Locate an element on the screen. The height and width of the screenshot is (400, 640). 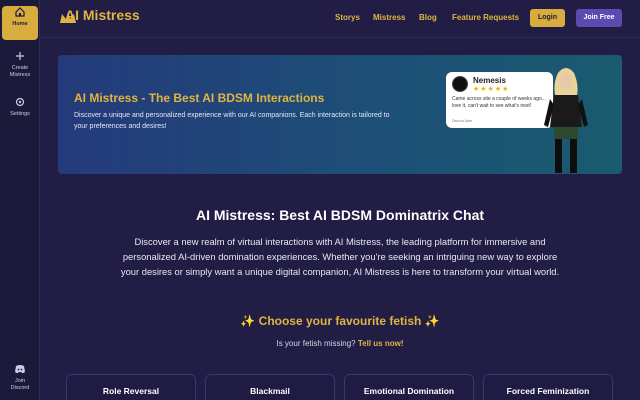
nav-storys: Storys is located at coordinates (347, 17).